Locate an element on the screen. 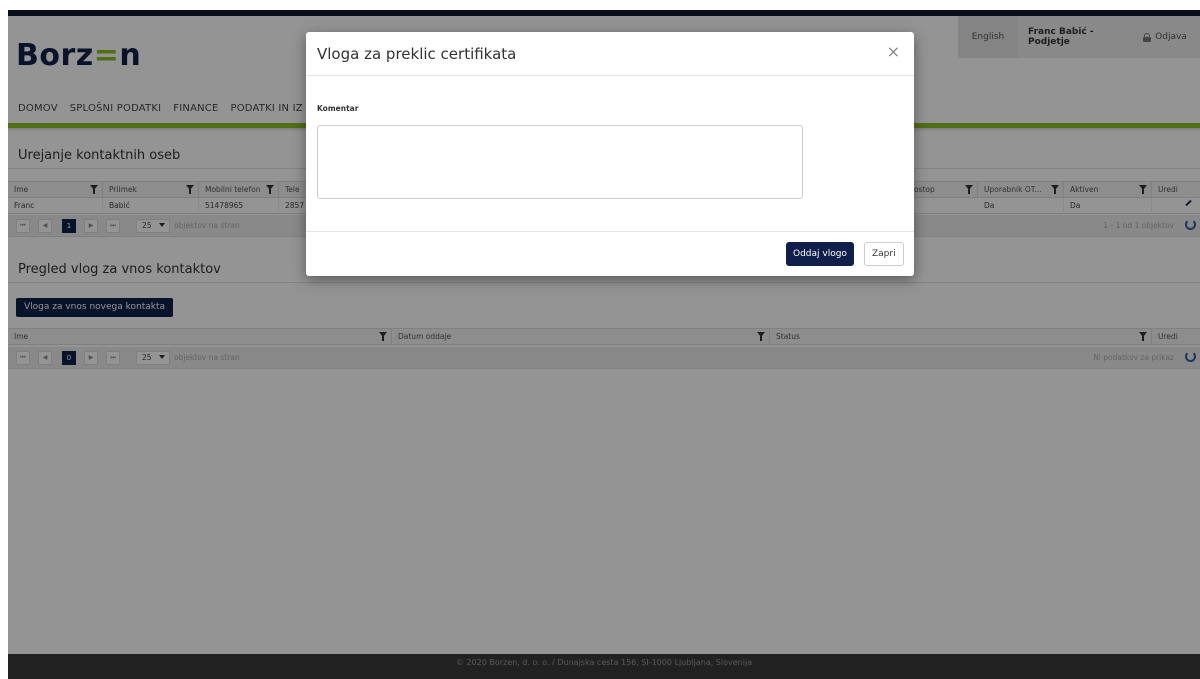 This screenshot has width=1200, height=679. modal-title: Vloga za preklic certifikata is located at coordinates (417, 54).